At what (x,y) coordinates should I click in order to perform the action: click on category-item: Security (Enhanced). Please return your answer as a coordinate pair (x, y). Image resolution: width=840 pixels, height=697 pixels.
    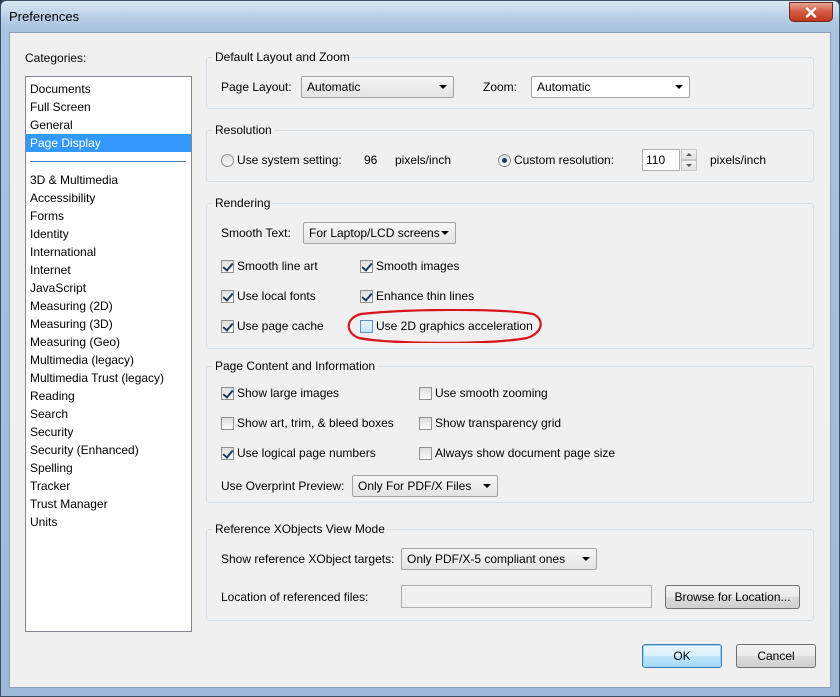
    Looking at the image, I should click on (108, 450).